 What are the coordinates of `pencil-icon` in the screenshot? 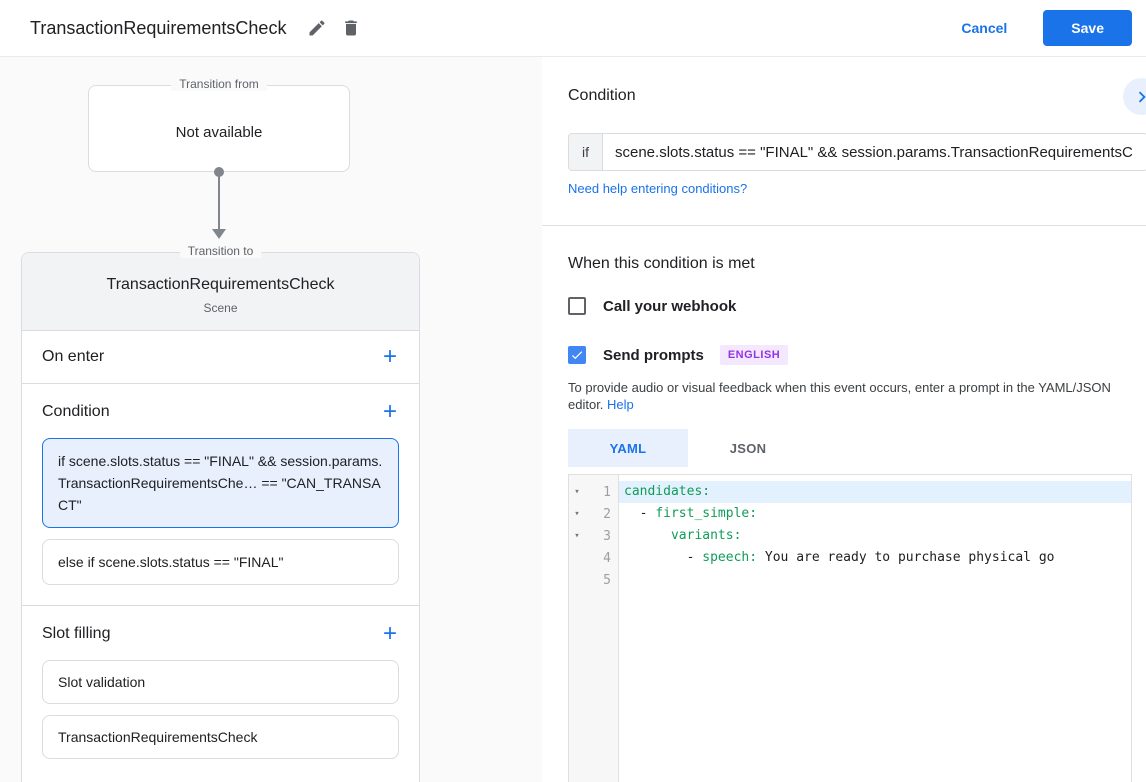 It's located at (317, 28).